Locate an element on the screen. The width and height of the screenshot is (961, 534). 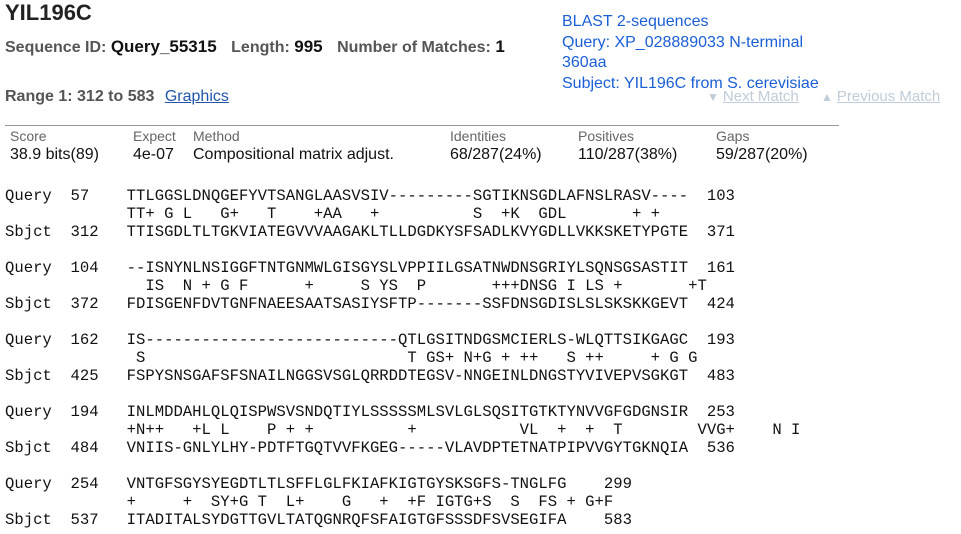
stat-label: Expect is located at coordinates (154, 136).